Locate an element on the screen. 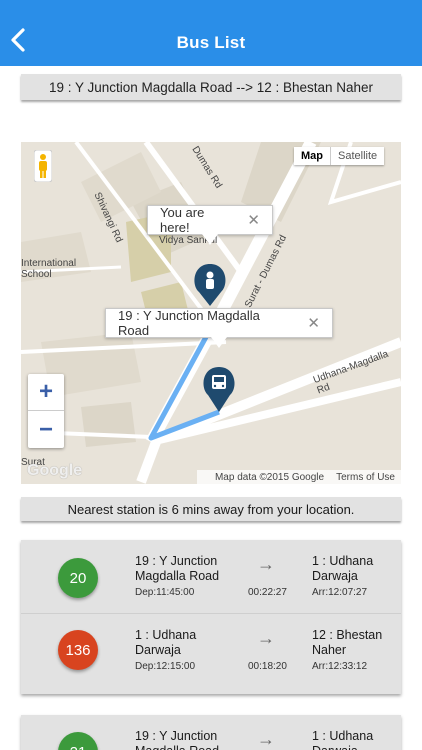 The width and height of the screenshot is (422, 750). pegman-icon is located at coordinates (43, 166).